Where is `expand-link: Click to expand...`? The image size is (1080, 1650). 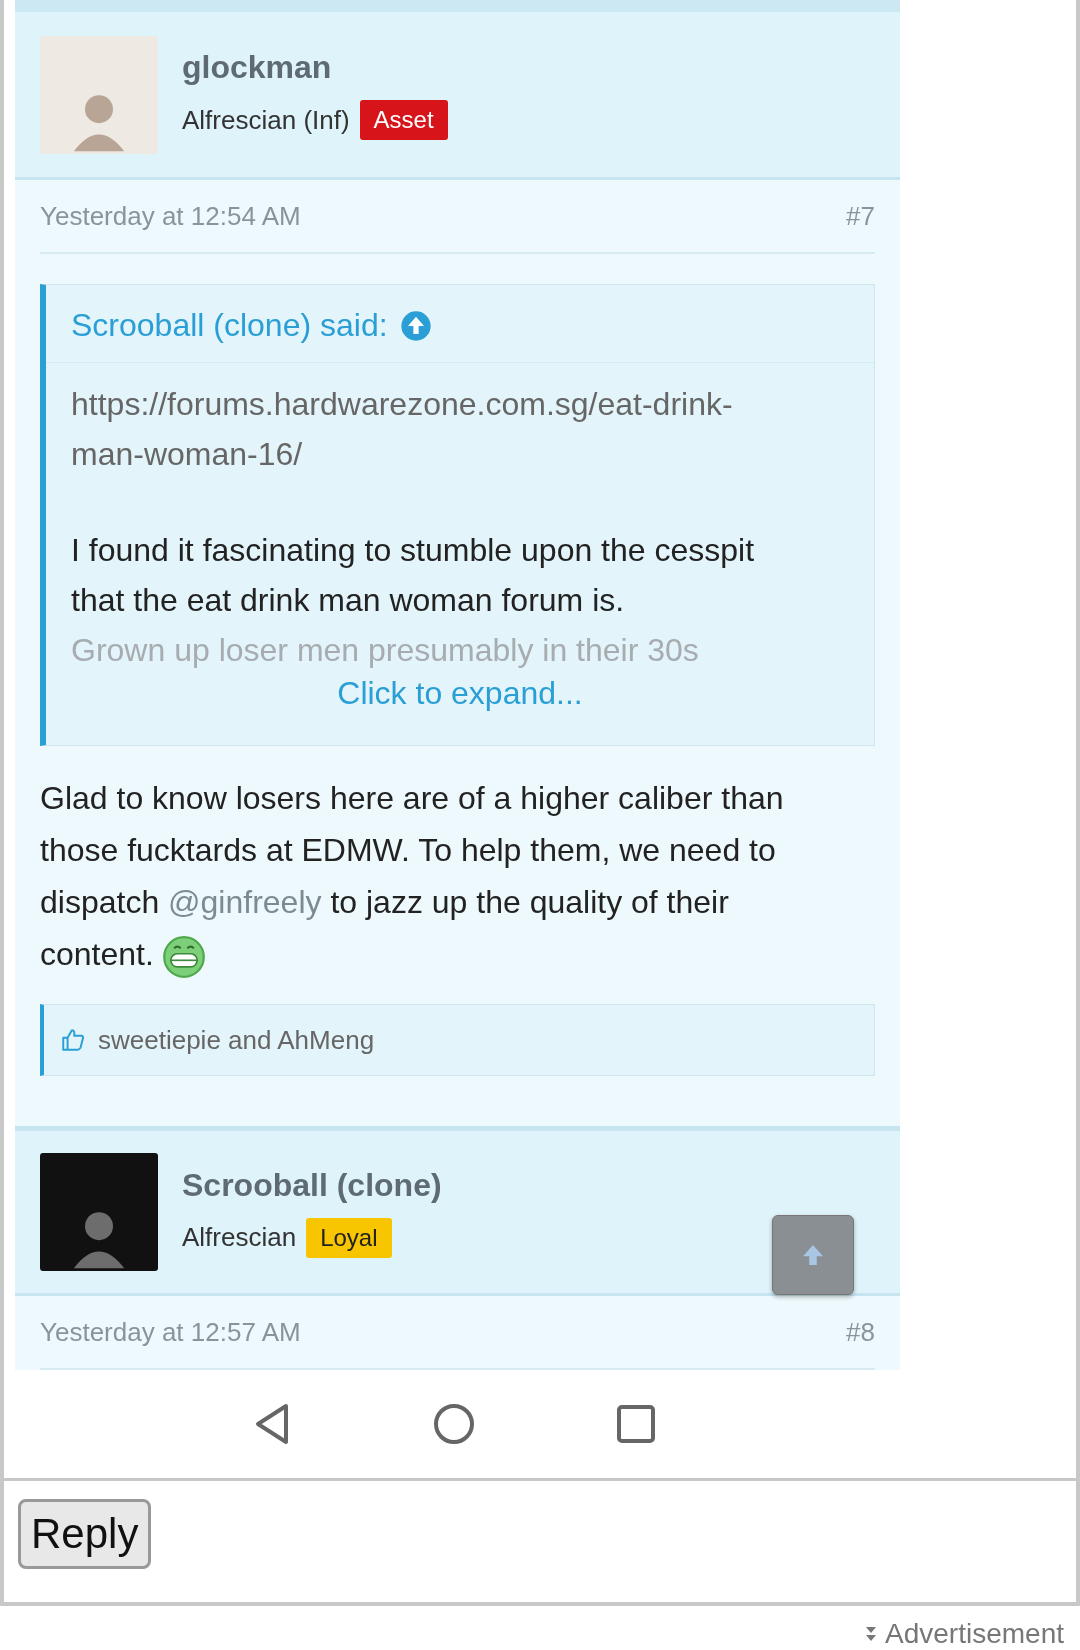
expand-link: Click to expand... is located at coordinates (460, 693).